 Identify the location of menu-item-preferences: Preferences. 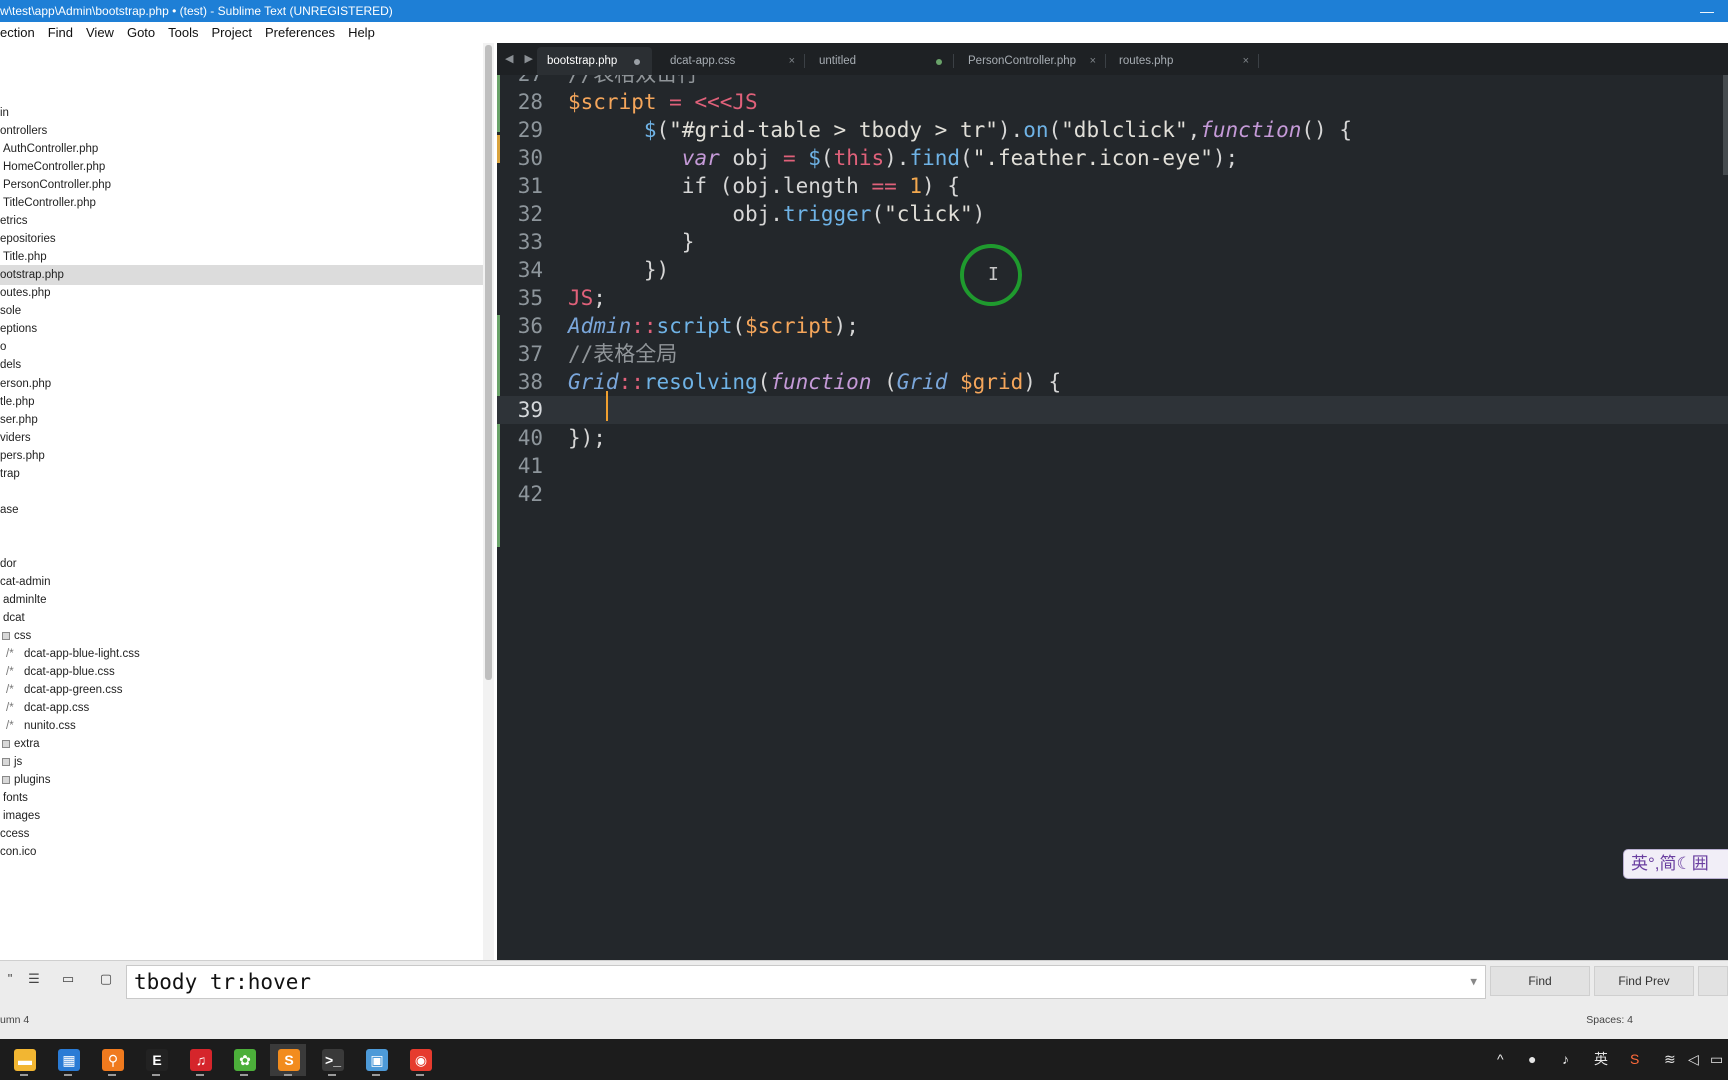
(300, 32).